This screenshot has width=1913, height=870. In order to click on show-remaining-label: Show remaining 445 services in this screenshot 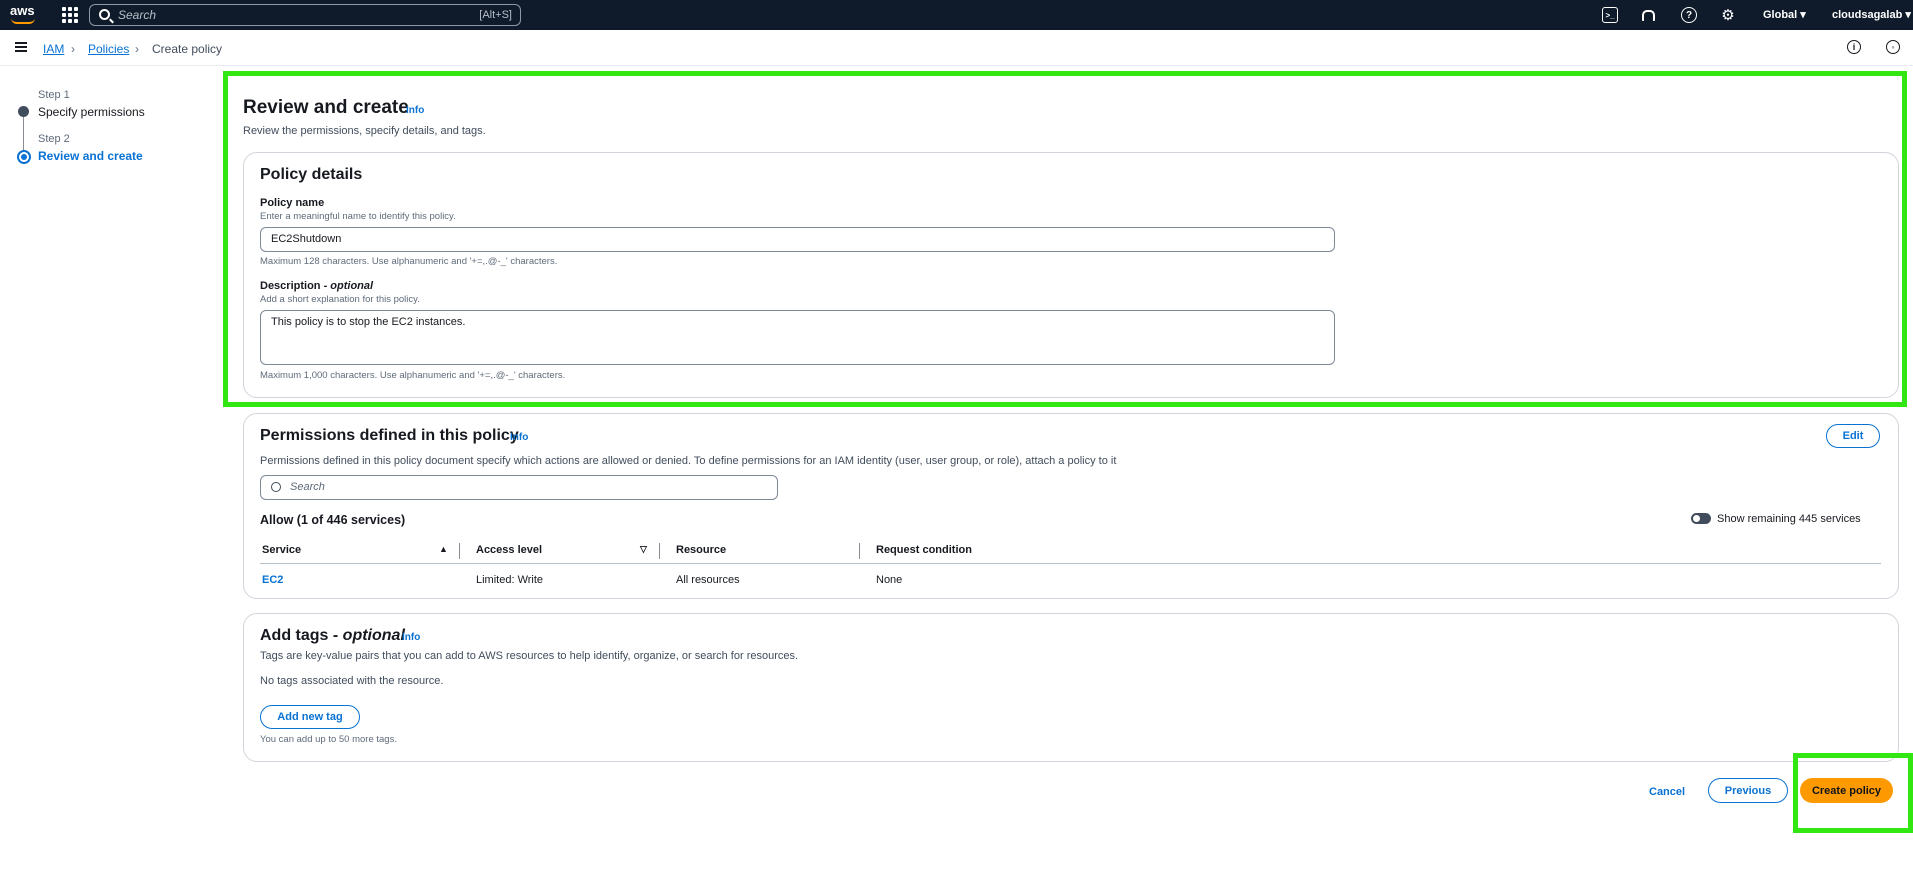, I will do `click(1789, 519)`.